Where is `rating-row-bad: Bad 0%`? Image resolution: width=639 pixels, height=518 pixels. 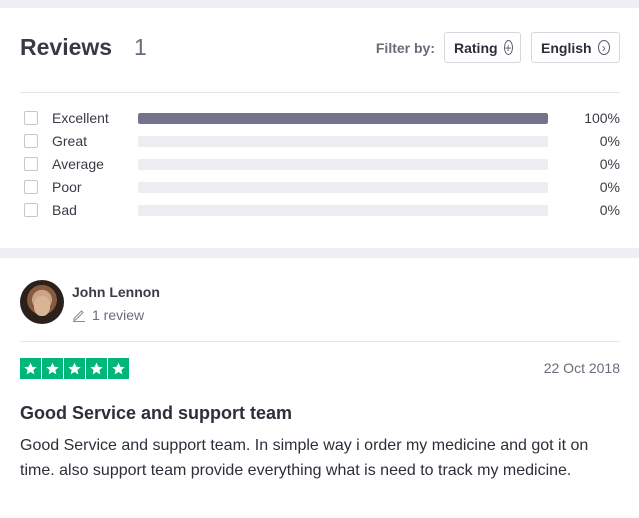
rating-row-bad: Bad 0% is located at coordinates (322, 213).